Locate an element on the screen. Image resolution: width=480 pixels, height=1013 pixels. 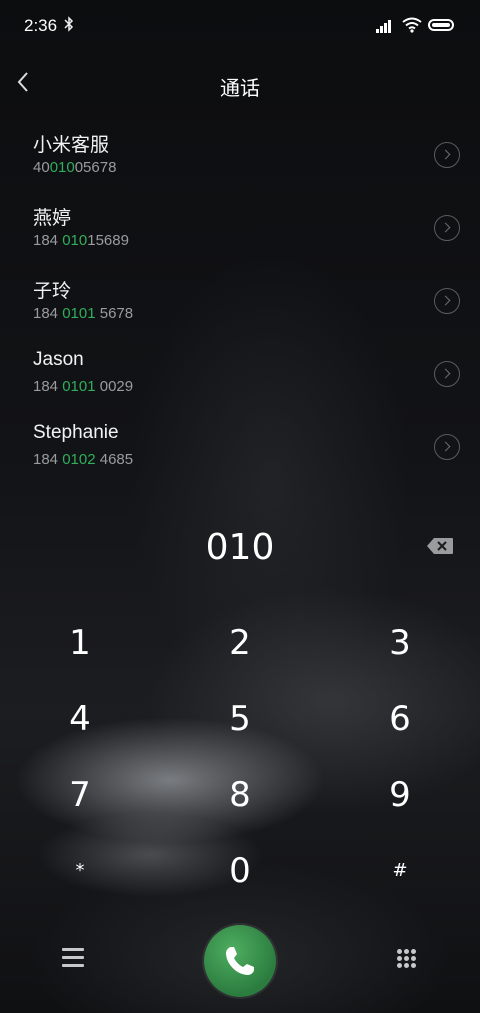
list-item: 子玲 184 0101 5678 is located at coordinates (240, 302).